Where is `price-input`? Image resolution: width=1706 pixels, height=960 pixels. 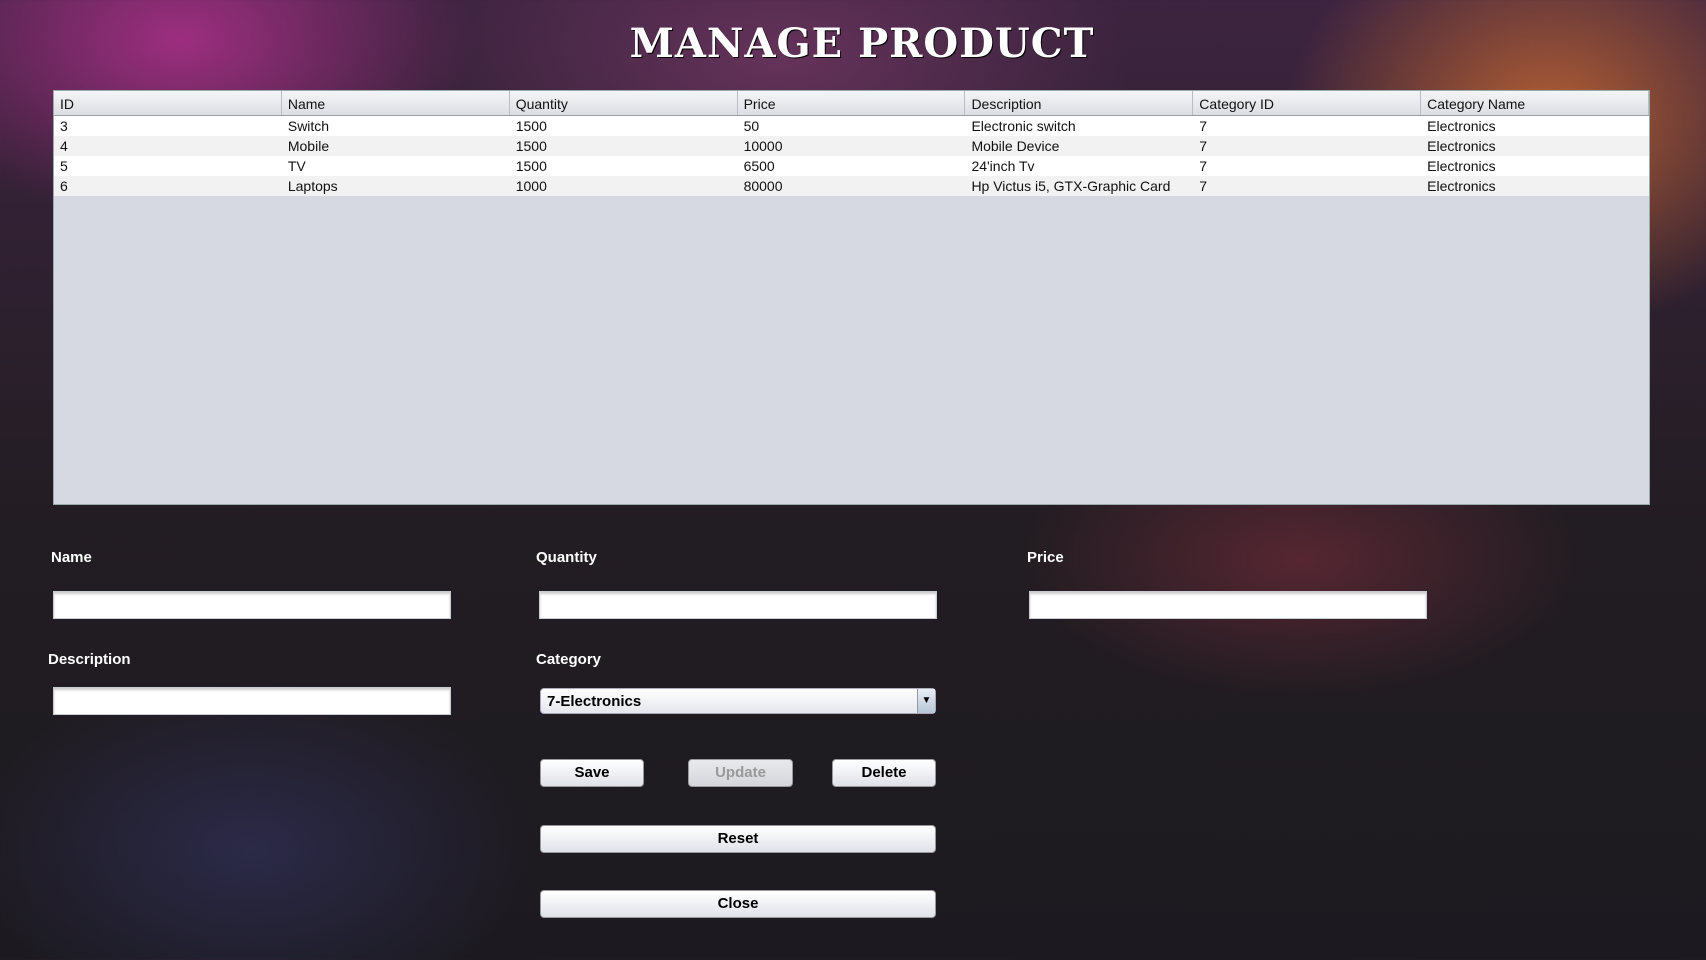 price-input is located at coordinates (1228, 605).